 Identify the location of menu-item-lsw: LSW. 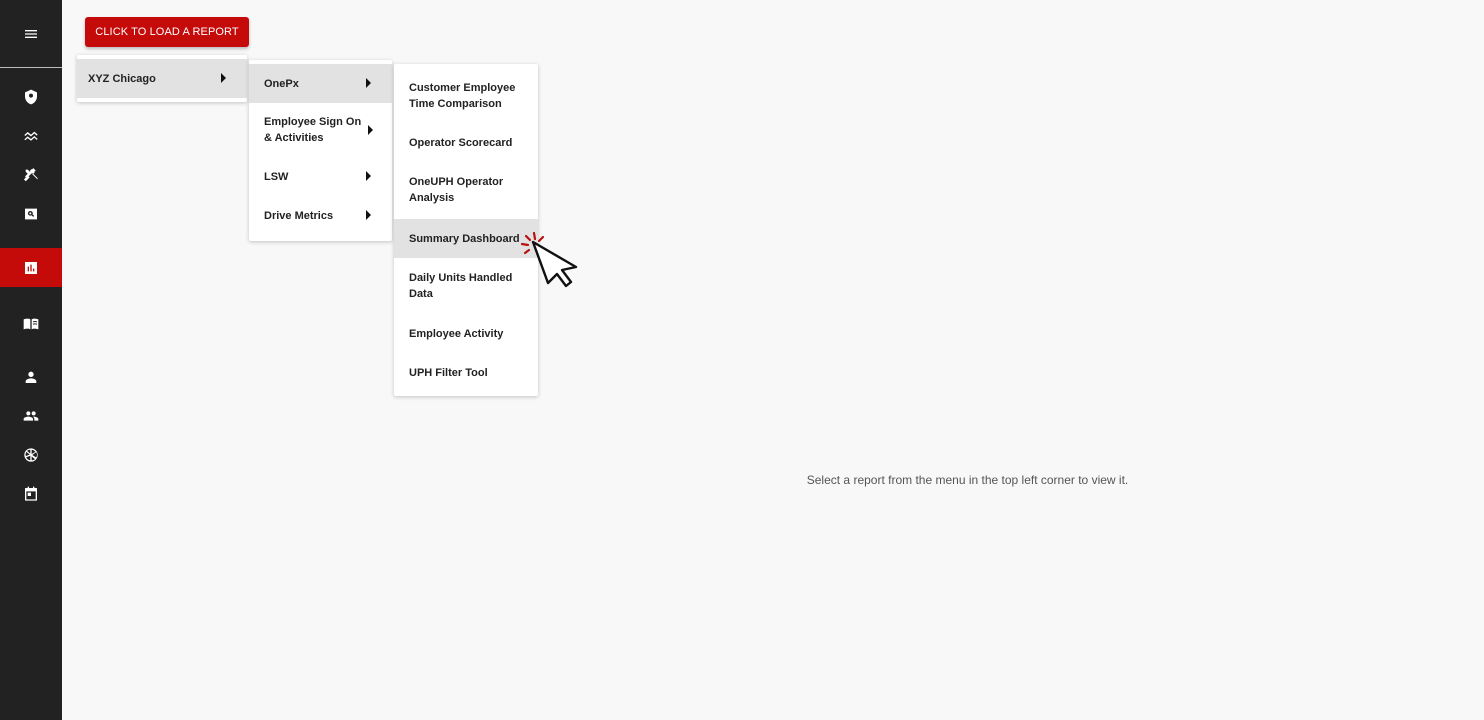
(320, 176).